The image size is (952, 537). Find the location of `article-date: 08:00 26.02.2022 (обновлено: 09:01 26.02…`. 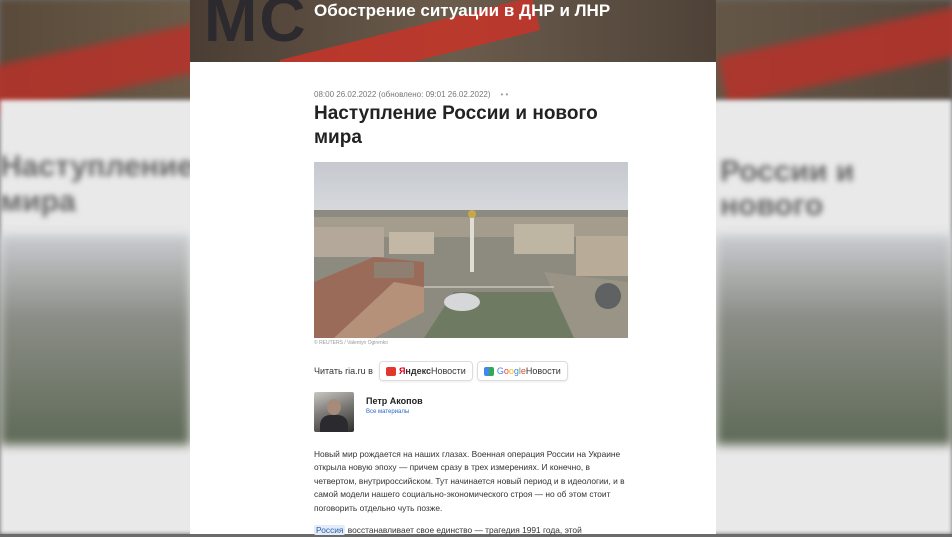

article-date: 08:00 26.02.2022 (обновлено: 09:01 26.02… is located at coordinates (402, 94).